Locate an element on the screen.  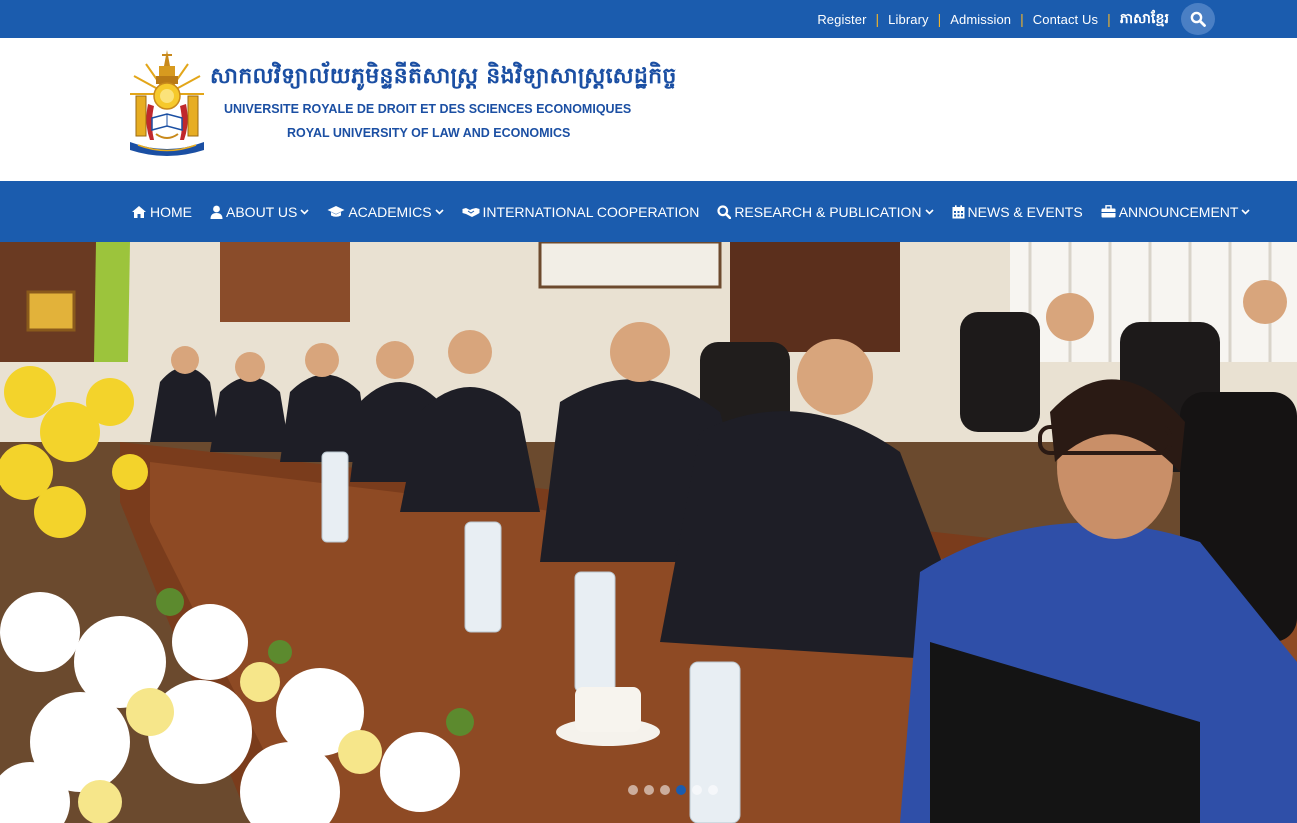
nav-item-label: RESEARCH & PUBLICATION is located at coordinates (828, 211).